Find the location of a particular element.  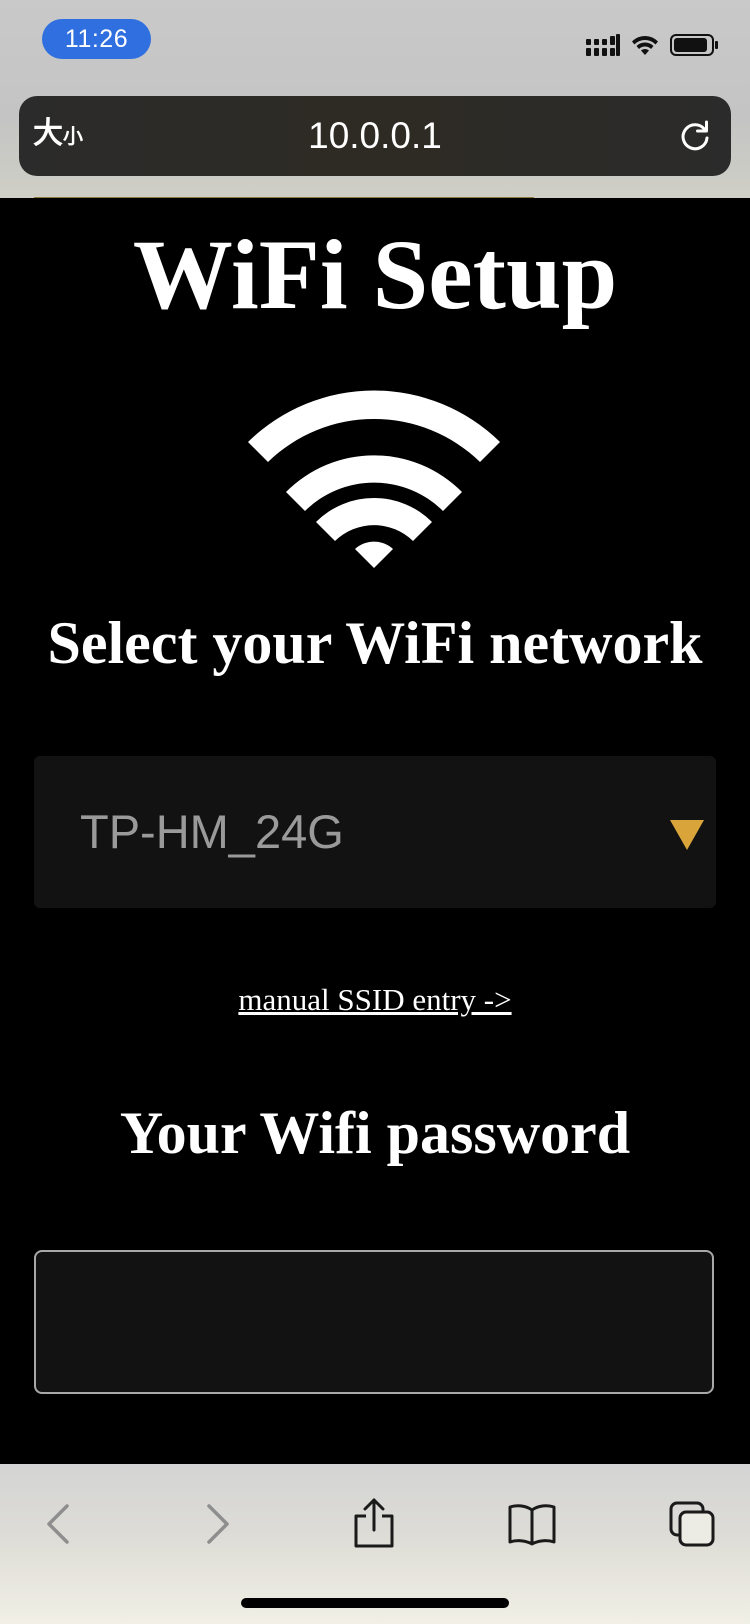

password-input is located at coordinates (374, 1322).